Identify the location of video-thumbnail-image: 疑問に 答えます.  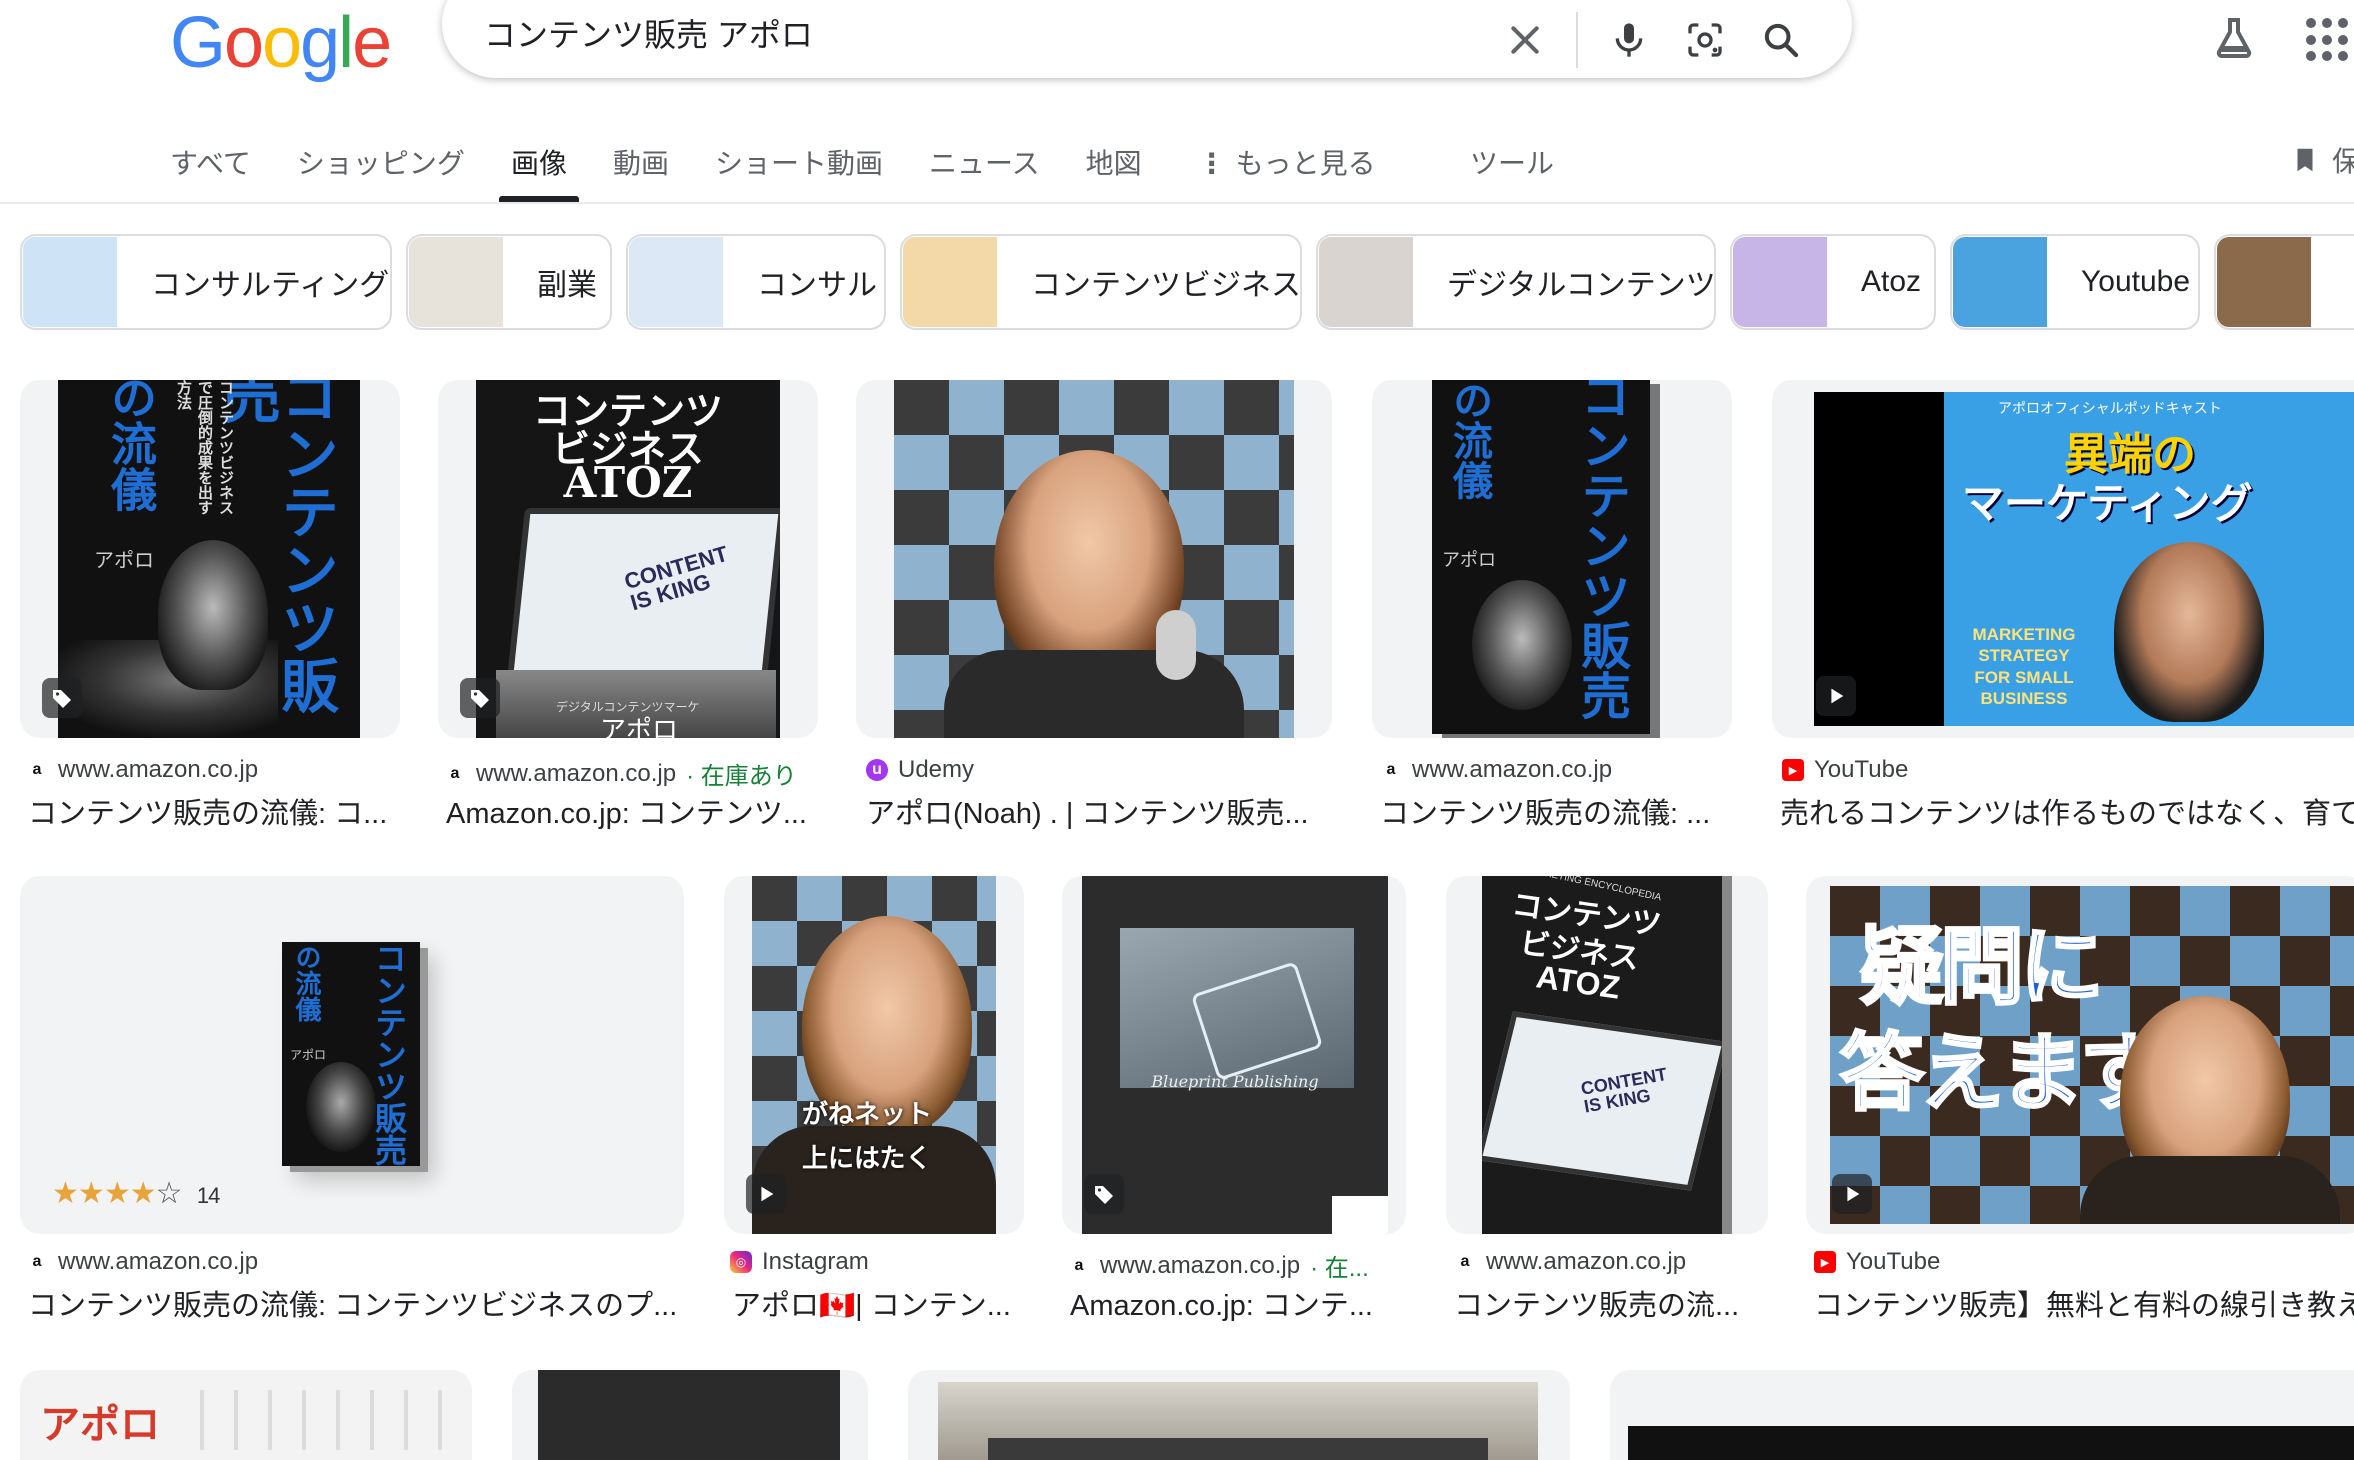
(2092, 1055).